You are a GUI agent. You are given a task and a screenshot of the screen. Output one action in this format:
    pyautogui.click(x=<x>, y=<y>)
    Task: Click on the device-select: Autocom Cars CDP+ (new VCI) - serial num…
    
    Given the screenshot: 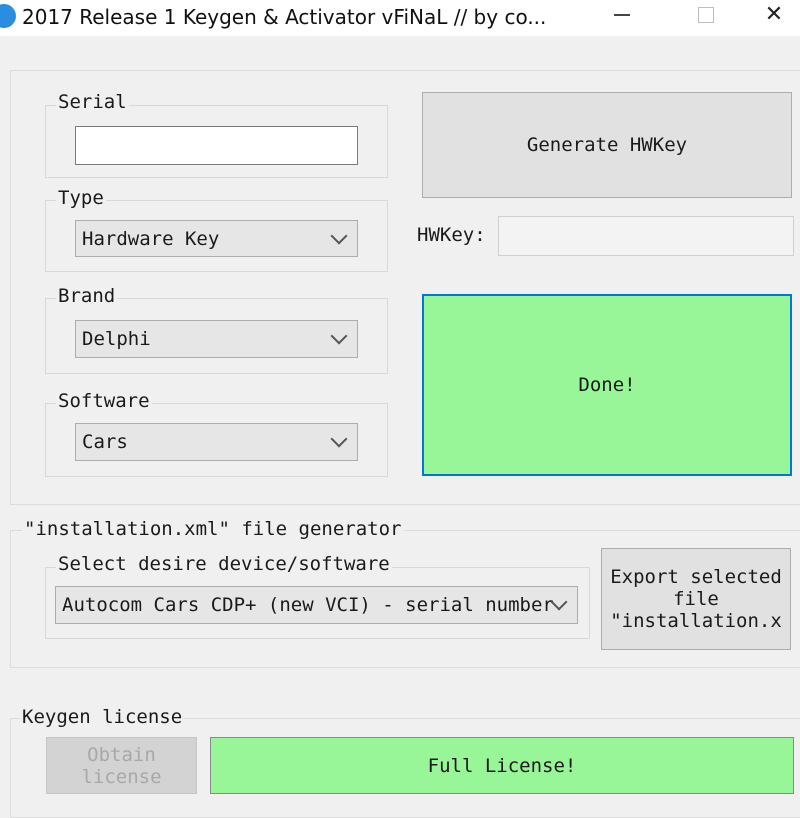 What is the action you would take?
    pyautogui.click(x=316, y=605)
    